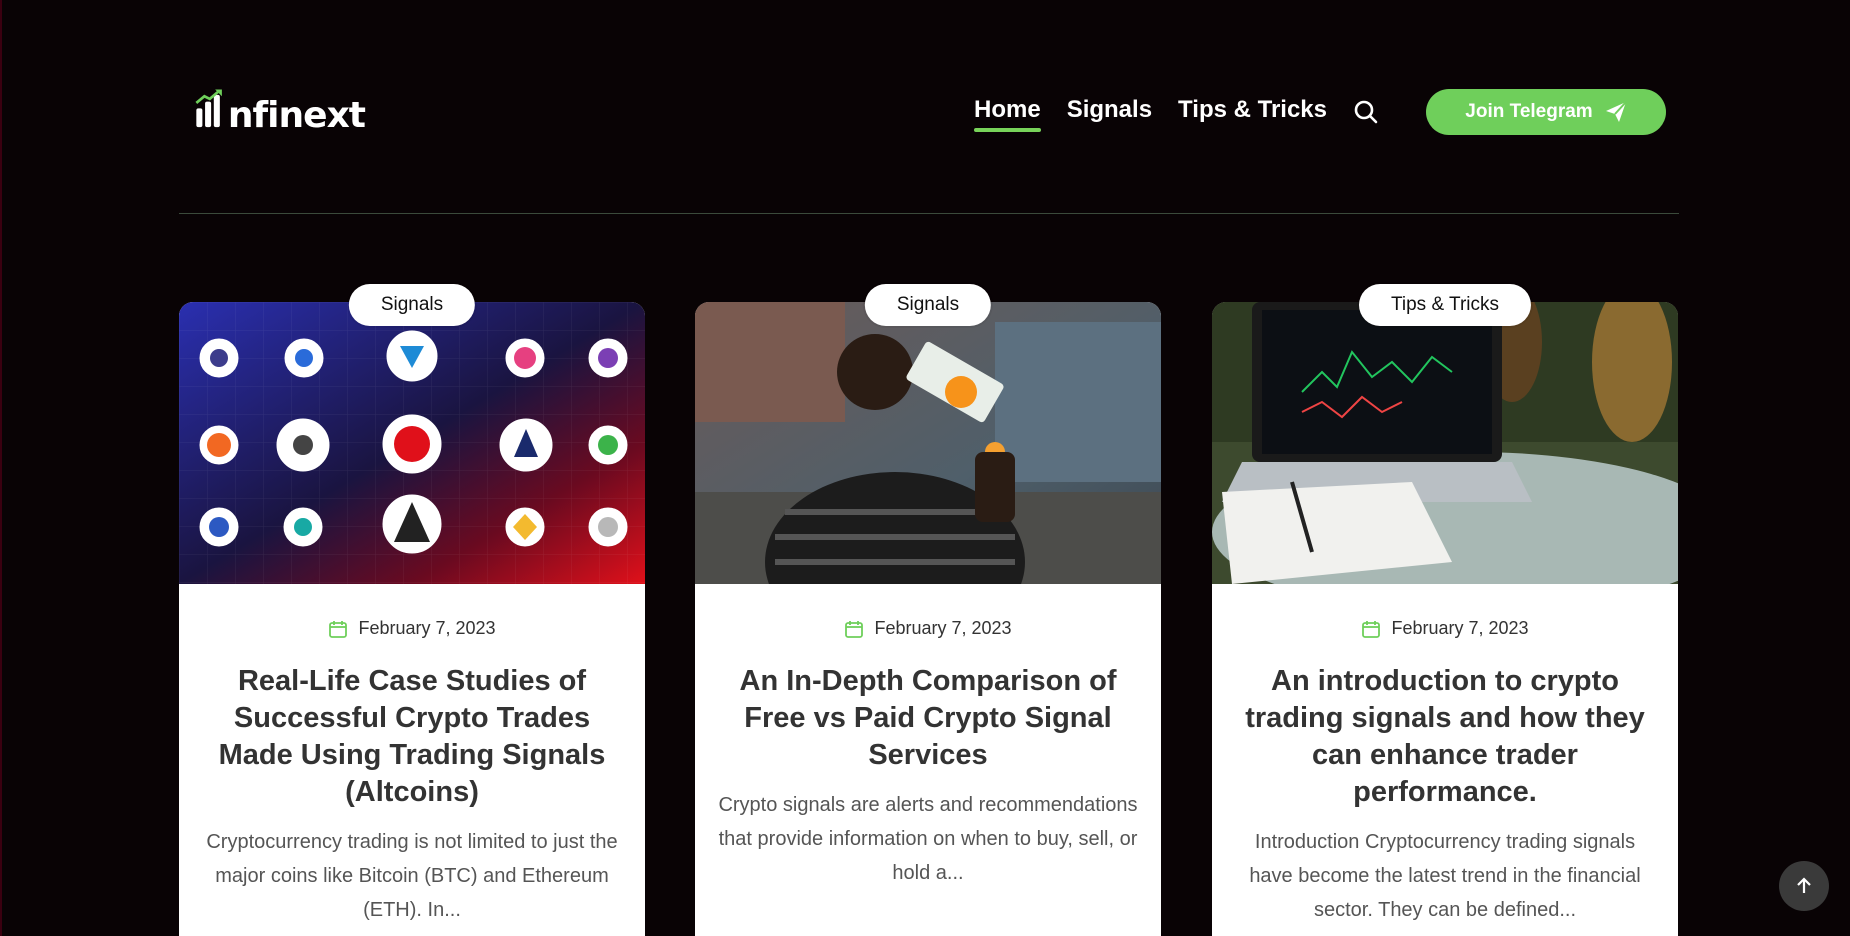 Image resolution: width=1850 pixels, height=936 pixels. What do you see at coordinates (1366, 112) in the screenshot?
I see `search-icon` at bounding box center [1366, 112].